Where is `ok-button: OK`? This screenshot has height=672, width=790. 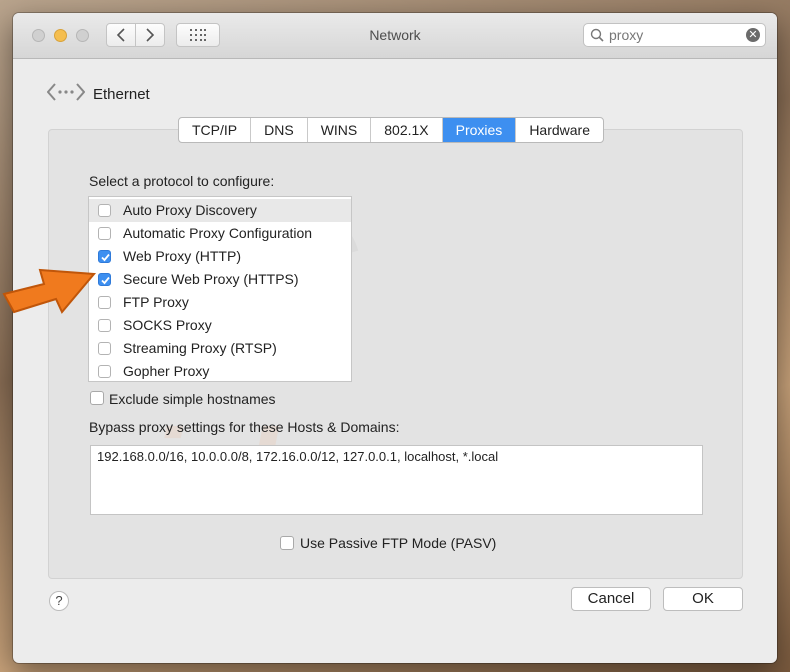 ok-button: OK is located at coordinates (703, 599).